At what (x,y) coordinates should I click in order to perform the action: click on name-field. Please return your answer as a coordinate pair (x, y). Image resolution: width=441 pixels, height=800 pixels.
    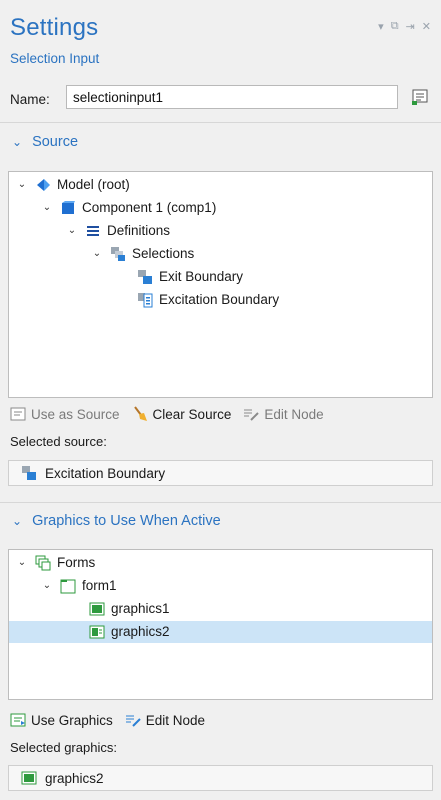
    Looking at the image, I should click on (232, 97).